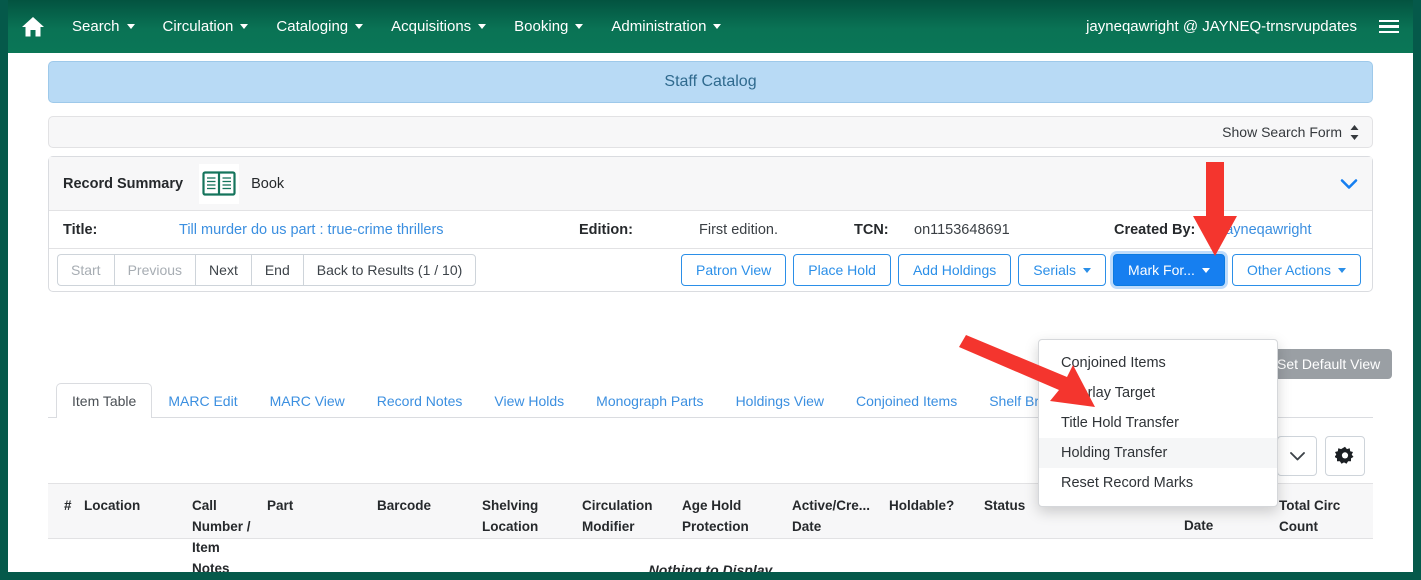  Describe the element at coordinates (526, 517) in the screenshot. I see `column-header-shelving-location: Shelving Location` at that location.